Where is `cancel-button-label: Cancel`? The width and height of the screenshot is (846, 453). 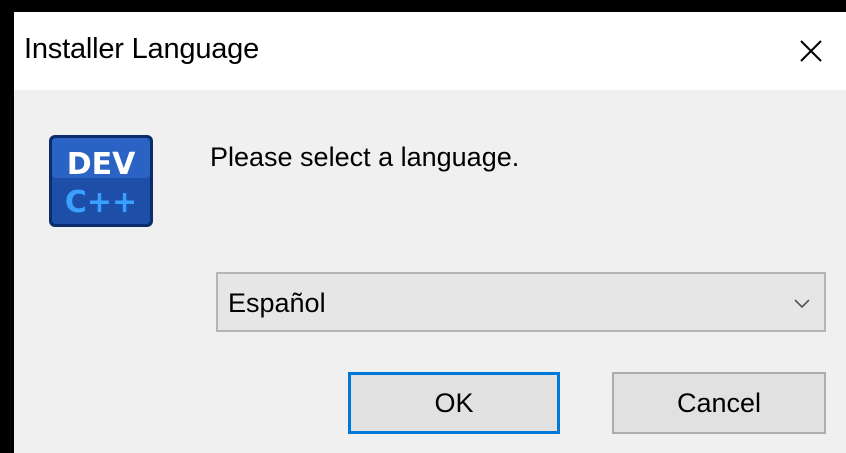
cancel-button-label: Cancel is located at coordinates (719, 403).